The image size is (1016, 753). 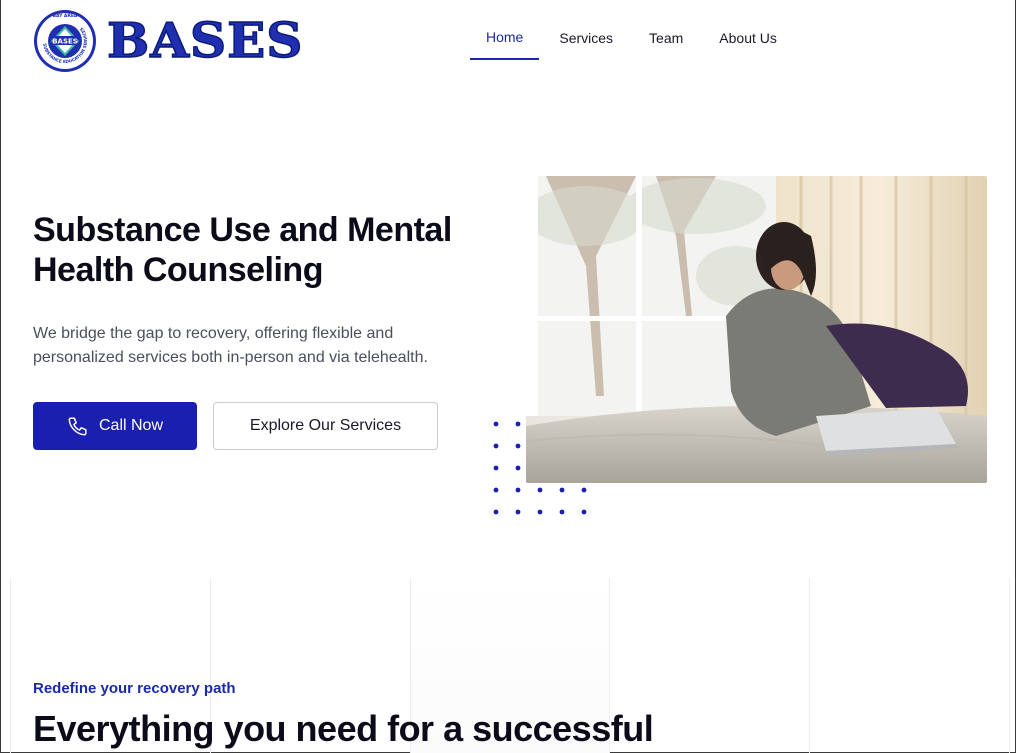 I want to click on nav-item-about-us: About Us, so click(x=748, y=42).